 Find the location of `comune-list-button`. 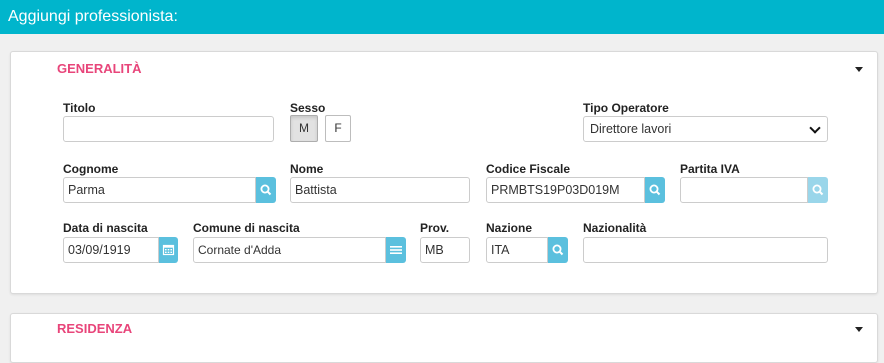

comune-list-button is located at coordinates (396, 250).